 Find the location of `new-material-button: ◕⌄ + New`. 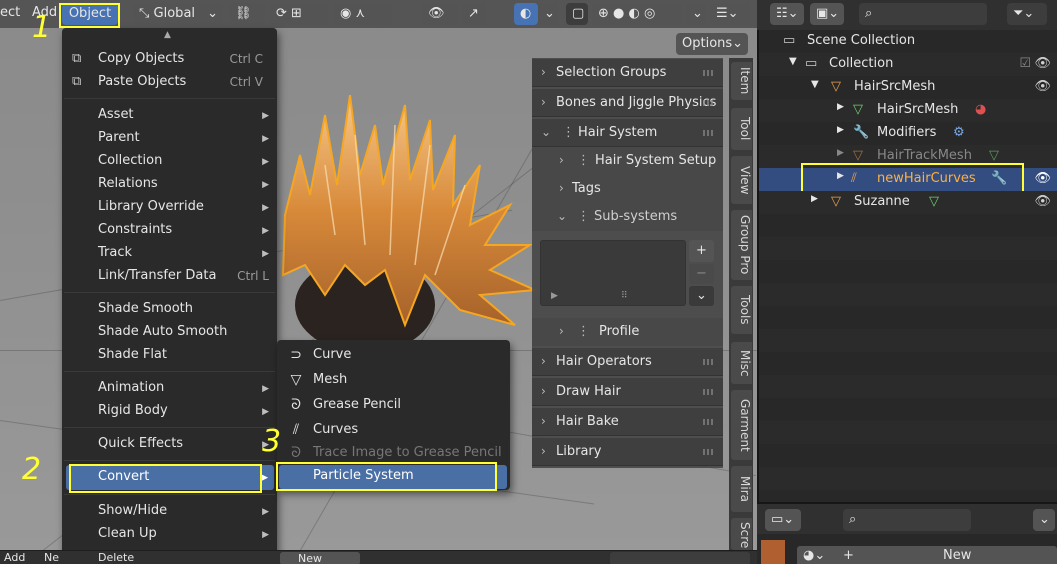

new-material-button: ◕⌄ + New is located at coordinates (927, 555).